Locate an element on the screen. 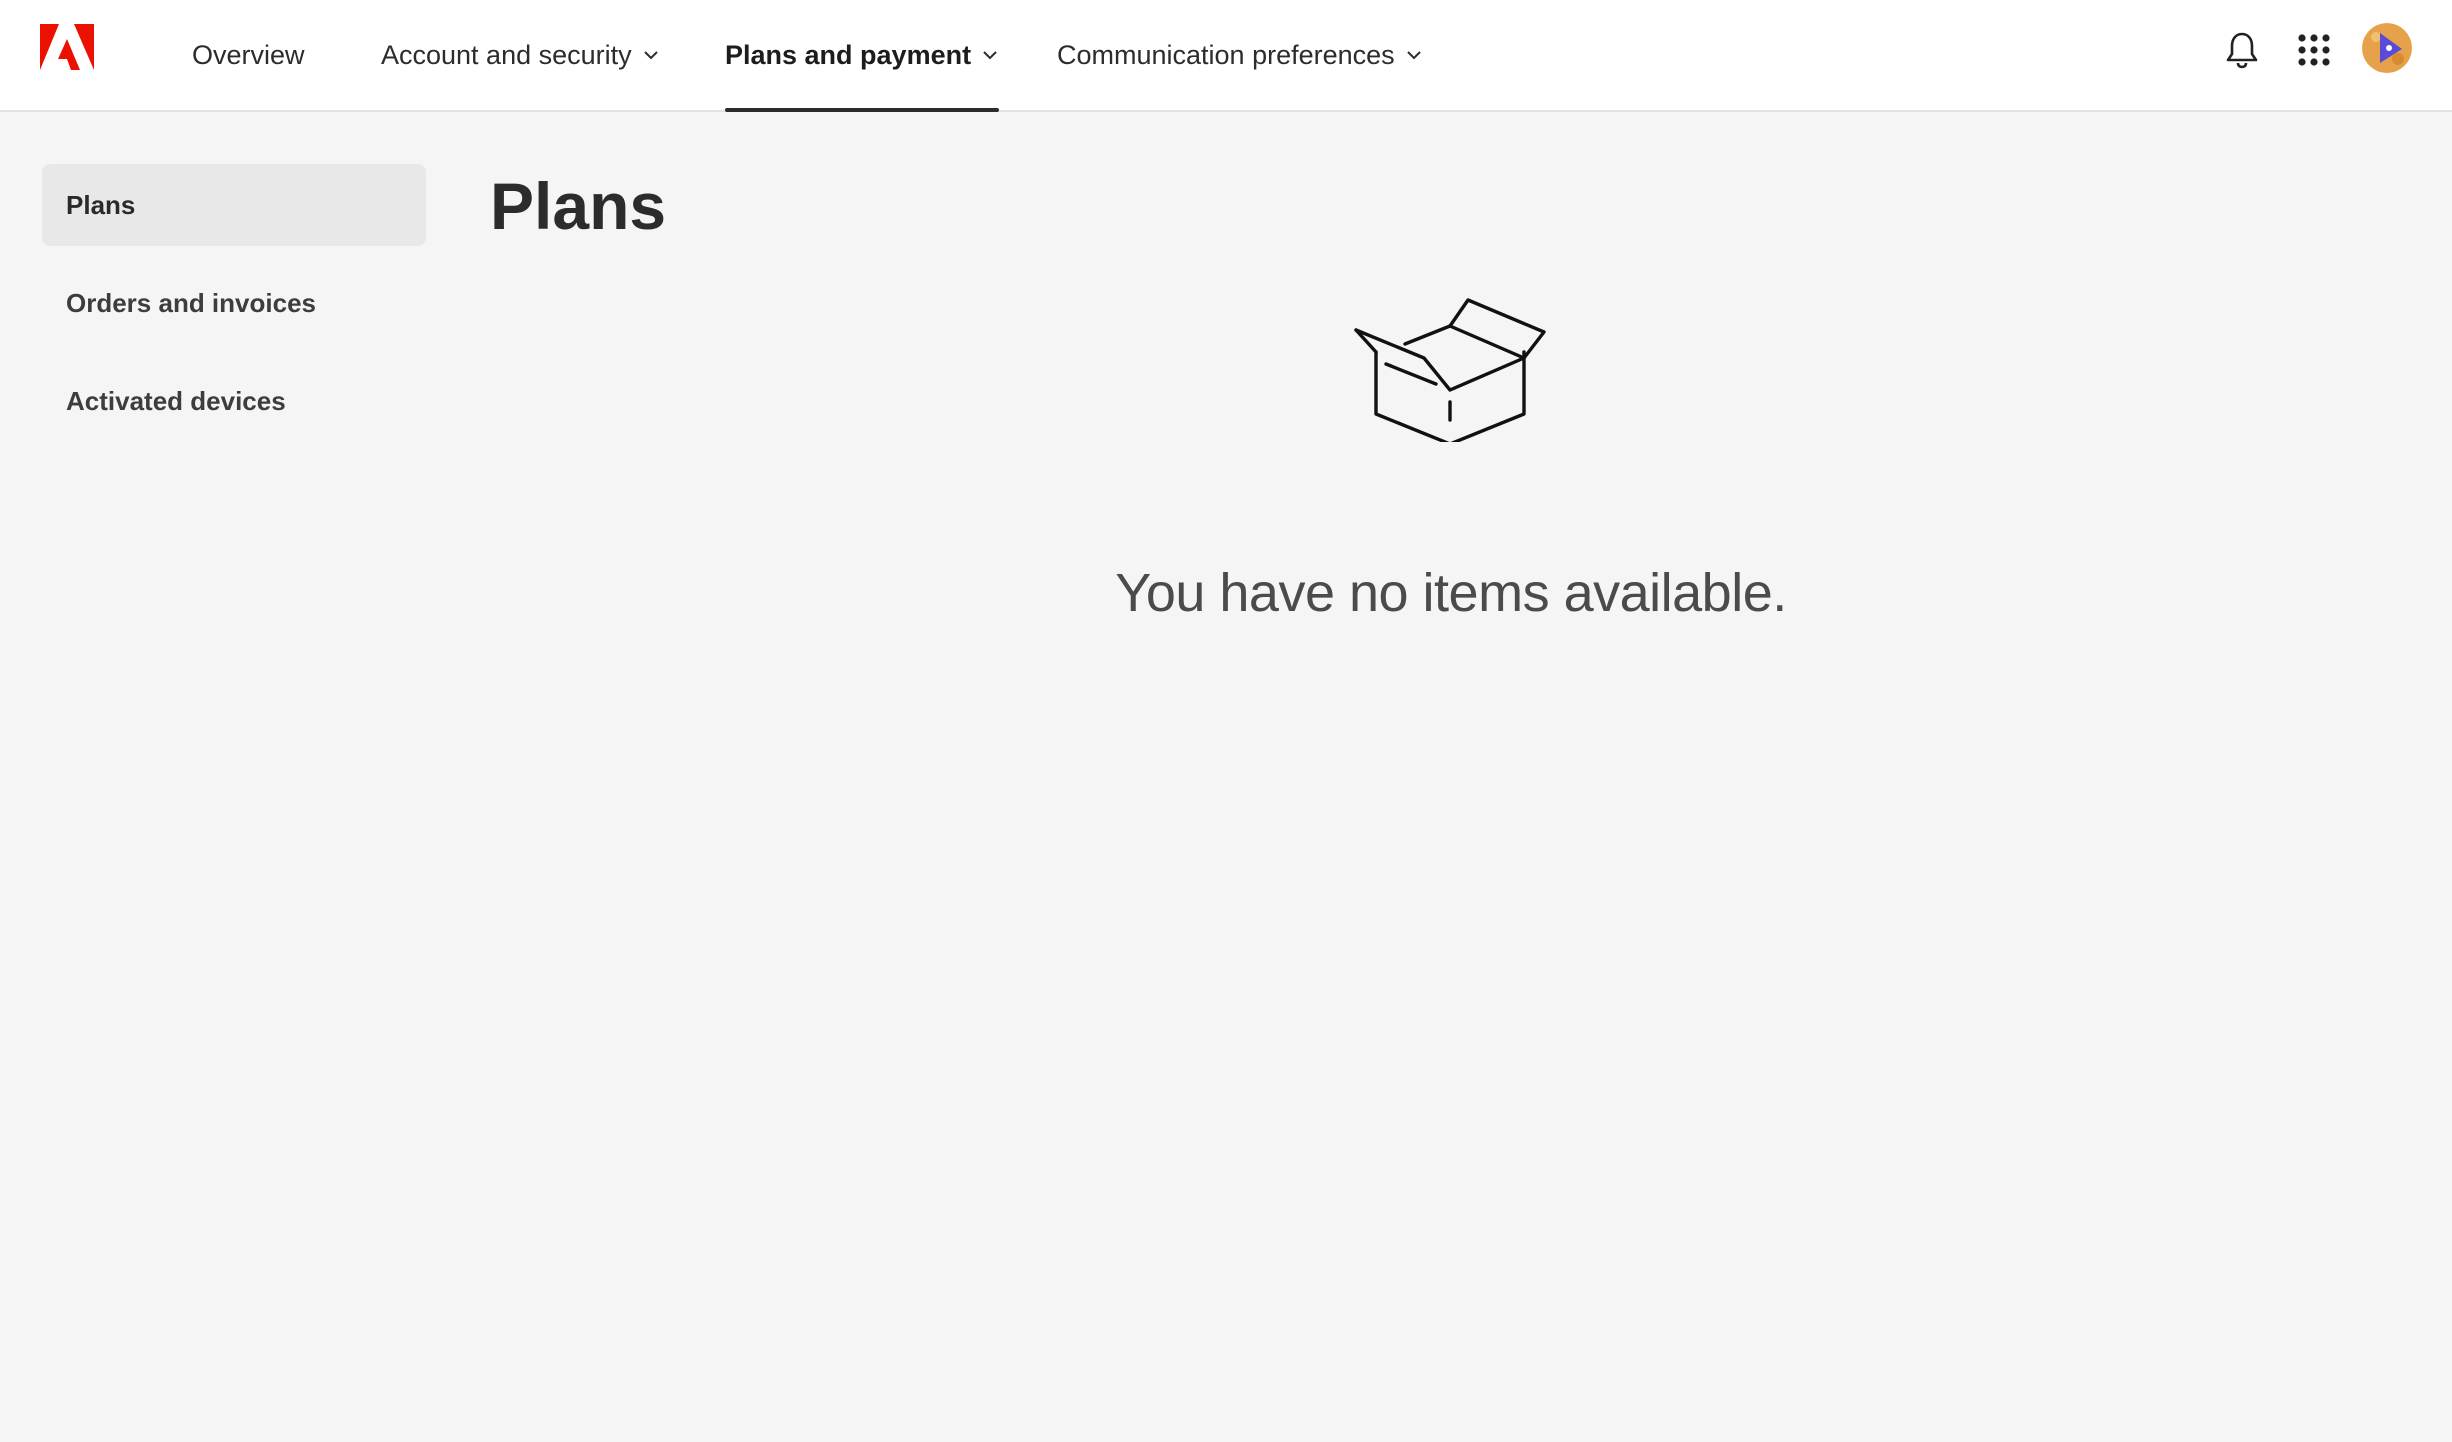 The height and width of the screenshot is (1442, 2452). nav-account-and-security: Account and security is located at coordinates (520, 55).